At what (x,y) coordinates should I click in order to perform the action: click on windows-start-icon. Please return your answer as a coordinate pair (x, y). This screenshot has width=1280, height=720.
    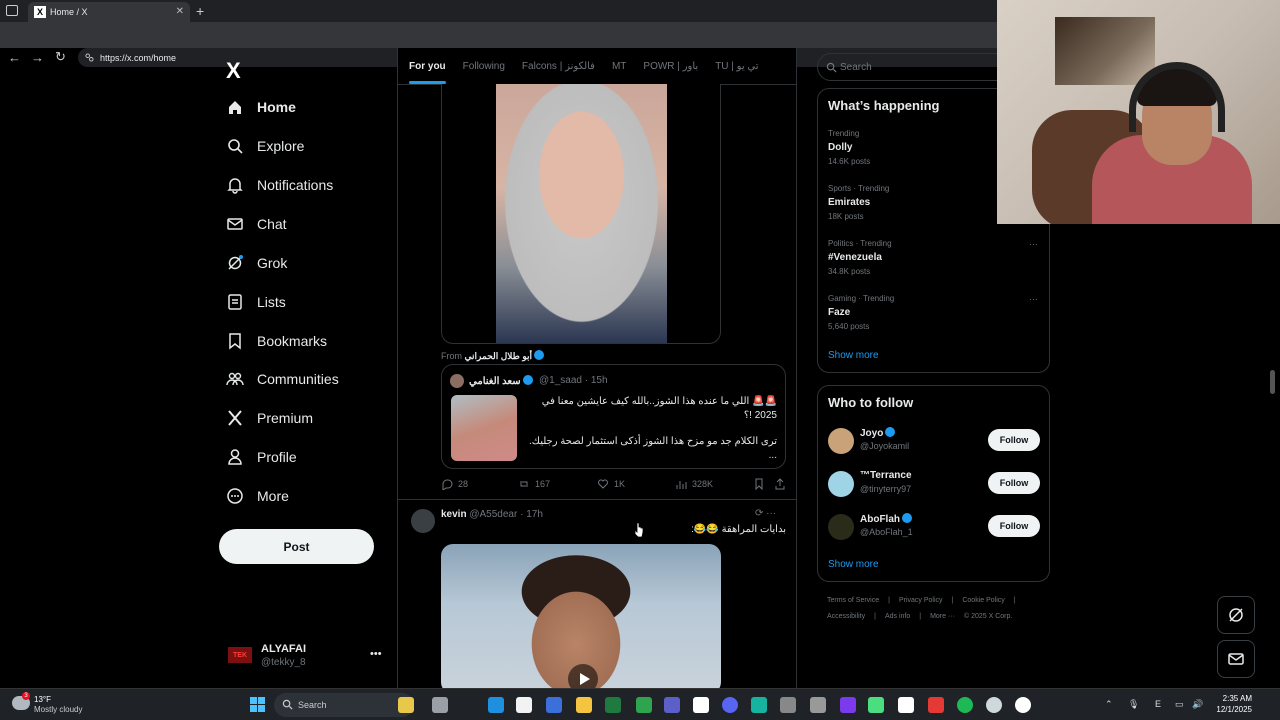
    Looking at the image, I should click on (257, 704).